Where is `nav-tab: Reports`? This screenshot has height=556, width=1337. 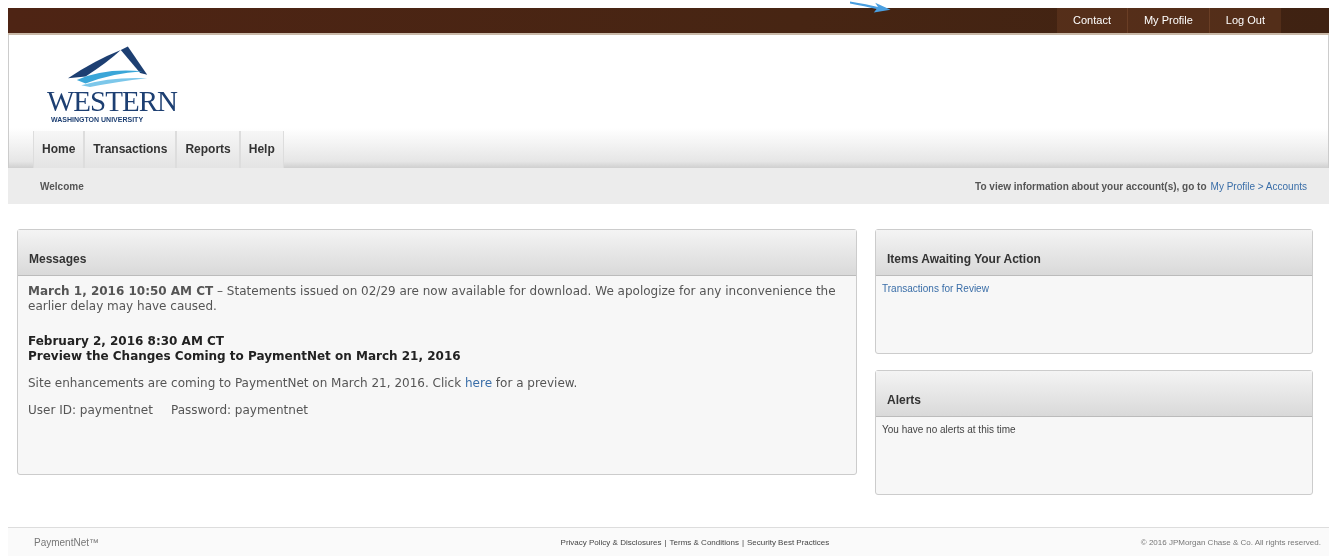 nav-tab: Reports is located at coordinates (208, 149).